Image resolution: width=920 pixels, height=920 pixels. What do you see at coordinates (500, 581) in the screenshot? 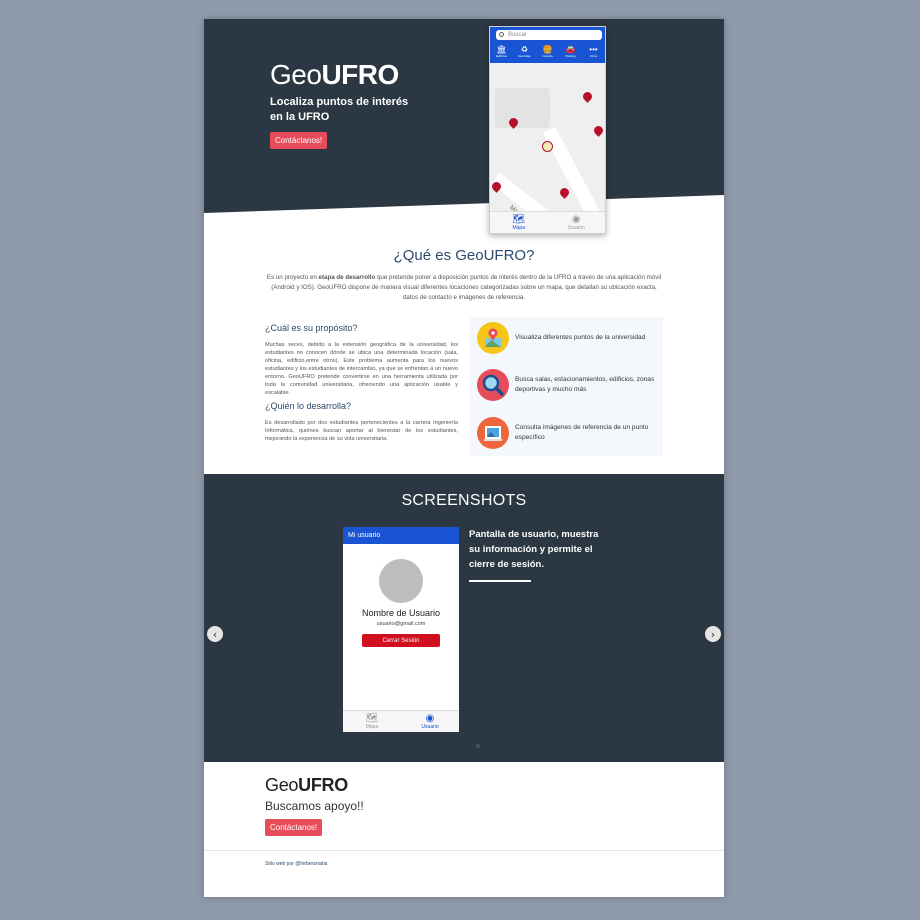
I see `caption-underline` at bounding box center [500, 581].